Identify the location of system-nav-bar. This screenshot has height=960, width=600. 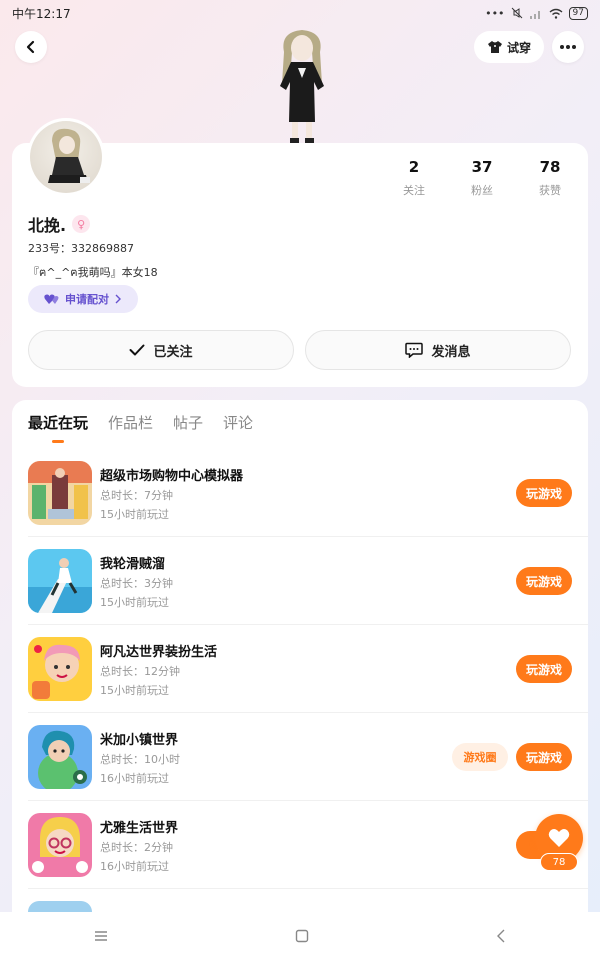
(300, 936).